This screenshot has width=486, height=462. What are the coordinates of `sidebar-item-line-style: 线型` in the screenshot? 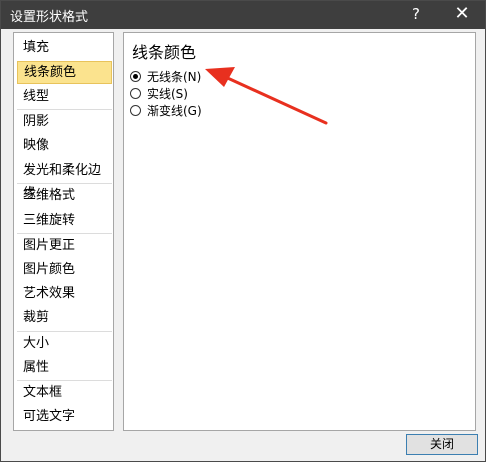 It's located at (64, 96).